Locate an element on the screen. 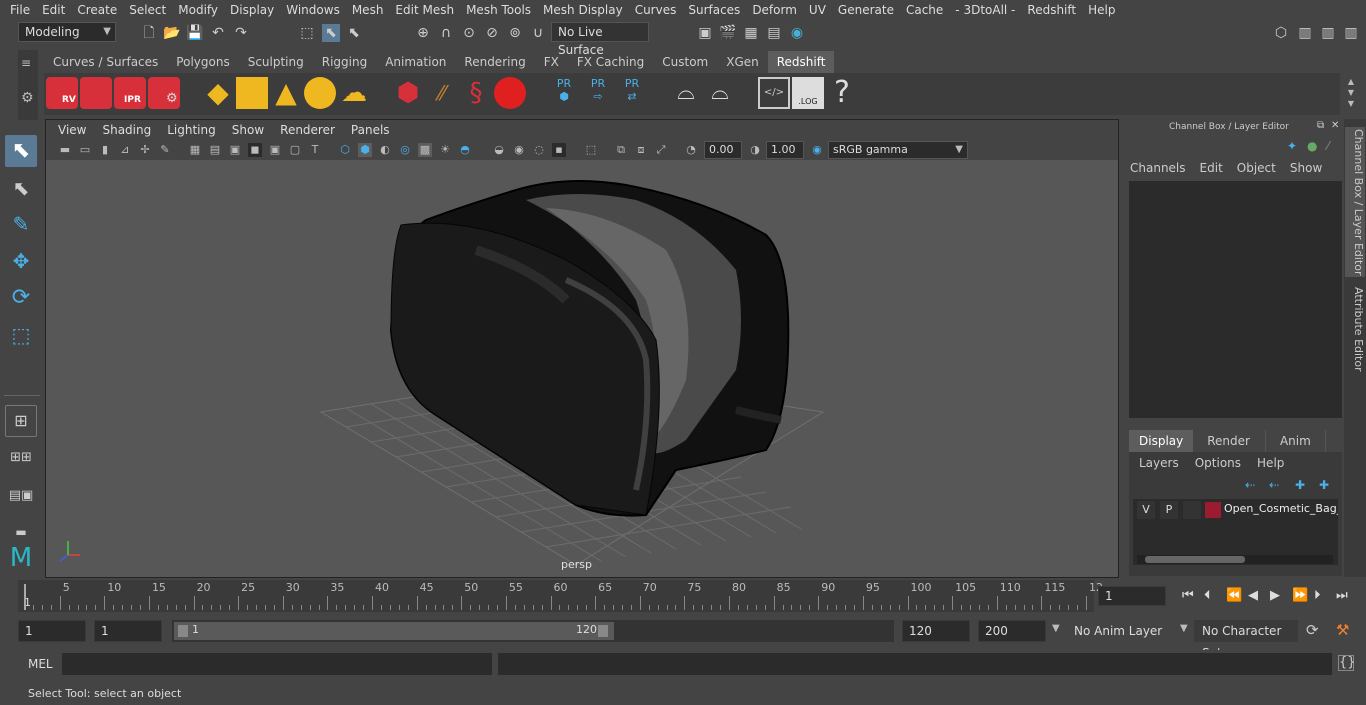 The height and width of the screenshot is (705, 1366). scene-end-field: 200 is located at coordinates (1012, 631).